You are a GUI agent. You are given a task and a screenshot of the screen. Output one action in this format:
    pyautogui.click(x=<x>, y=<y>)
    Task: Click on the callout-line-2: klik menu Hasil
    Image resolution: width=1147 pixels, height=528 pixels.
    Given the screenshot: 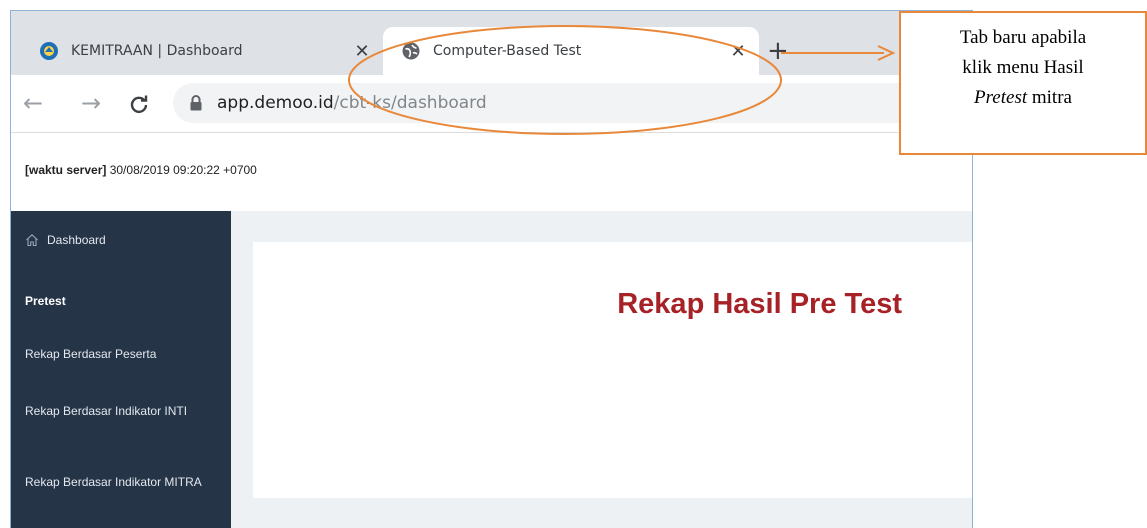 What is the action you would take?
    pyautogui.click(x=1023, y=67)
    